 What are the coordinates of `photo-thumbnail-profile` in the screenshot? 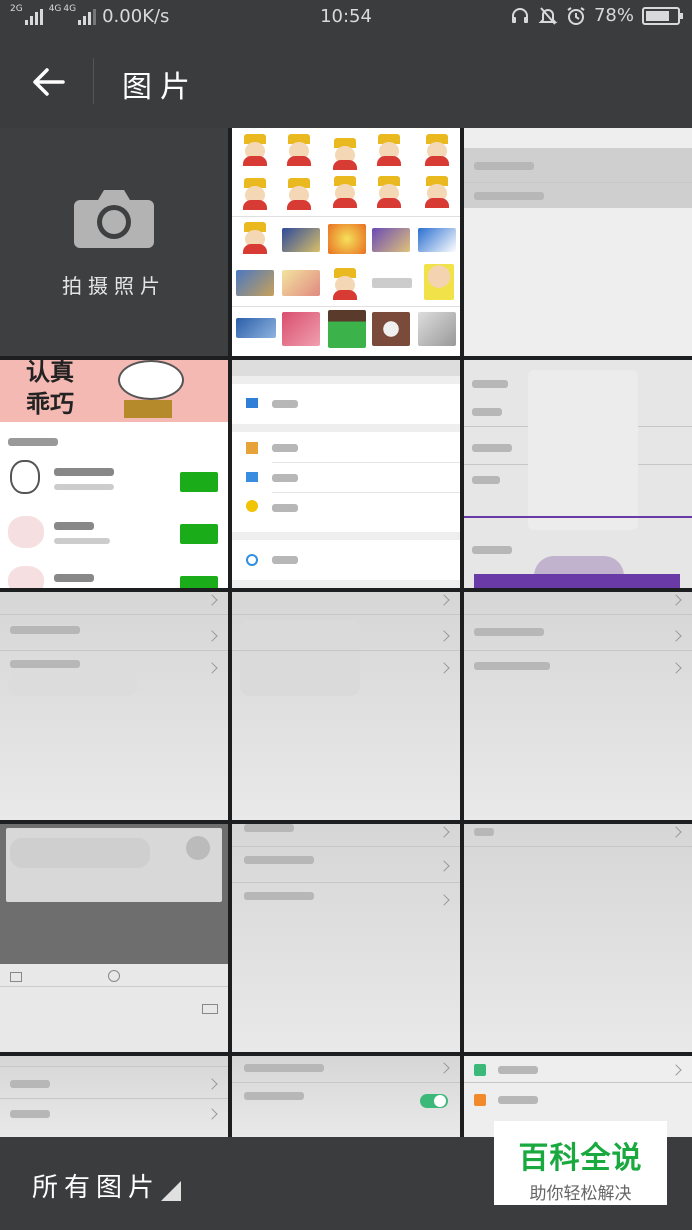 It's located at (578, 474).